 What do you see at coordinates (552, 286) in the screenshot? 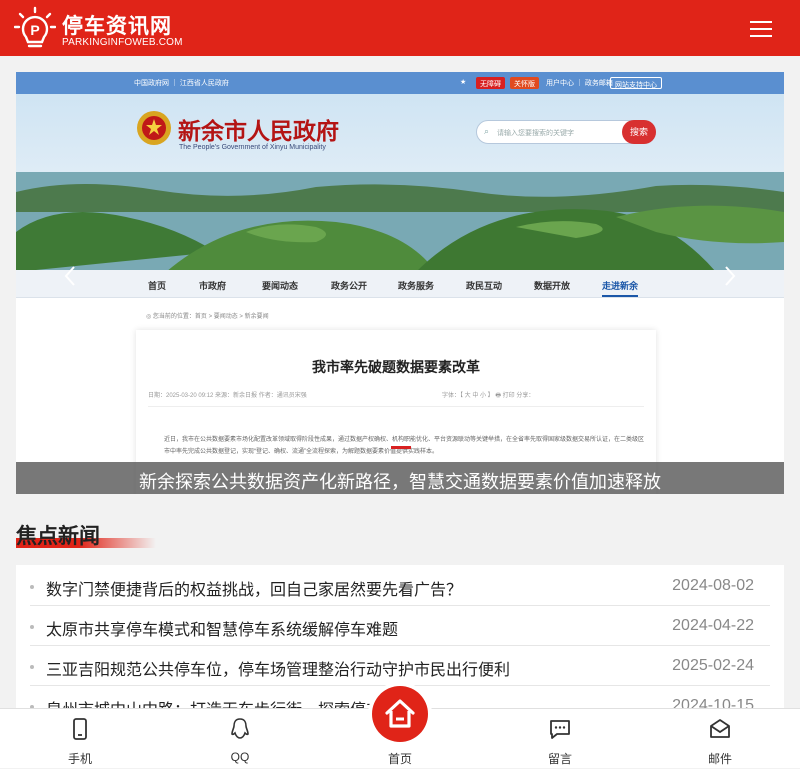
I see `gov-nav-item: 数据开放` at bounding box center [552, 286].